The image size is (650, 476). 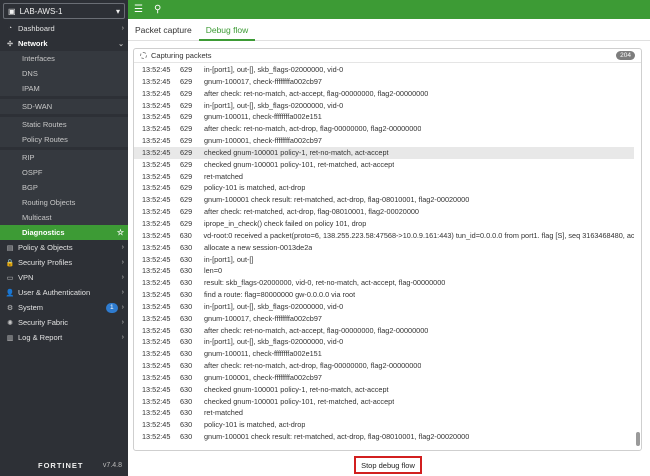 I want to click on sidebar-item-routing-objects: Routing Objects, so click(x=64, y=202).